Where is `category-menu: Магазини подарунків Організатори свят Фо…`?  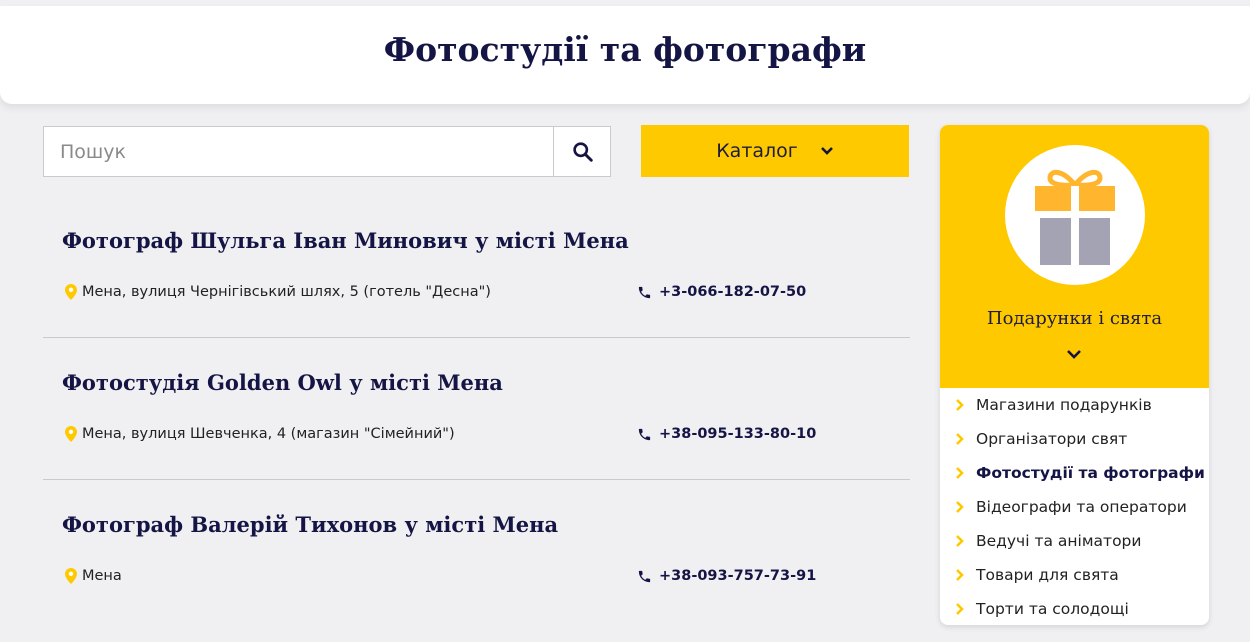 category-menu: Магазини подарунків Організатори свят Фо… is located at coordinates (1074, 506).